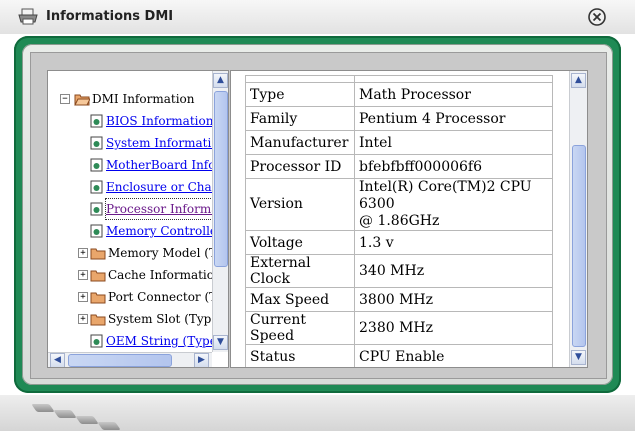  I want to click on collapse-icon: −, so click(65, 99).